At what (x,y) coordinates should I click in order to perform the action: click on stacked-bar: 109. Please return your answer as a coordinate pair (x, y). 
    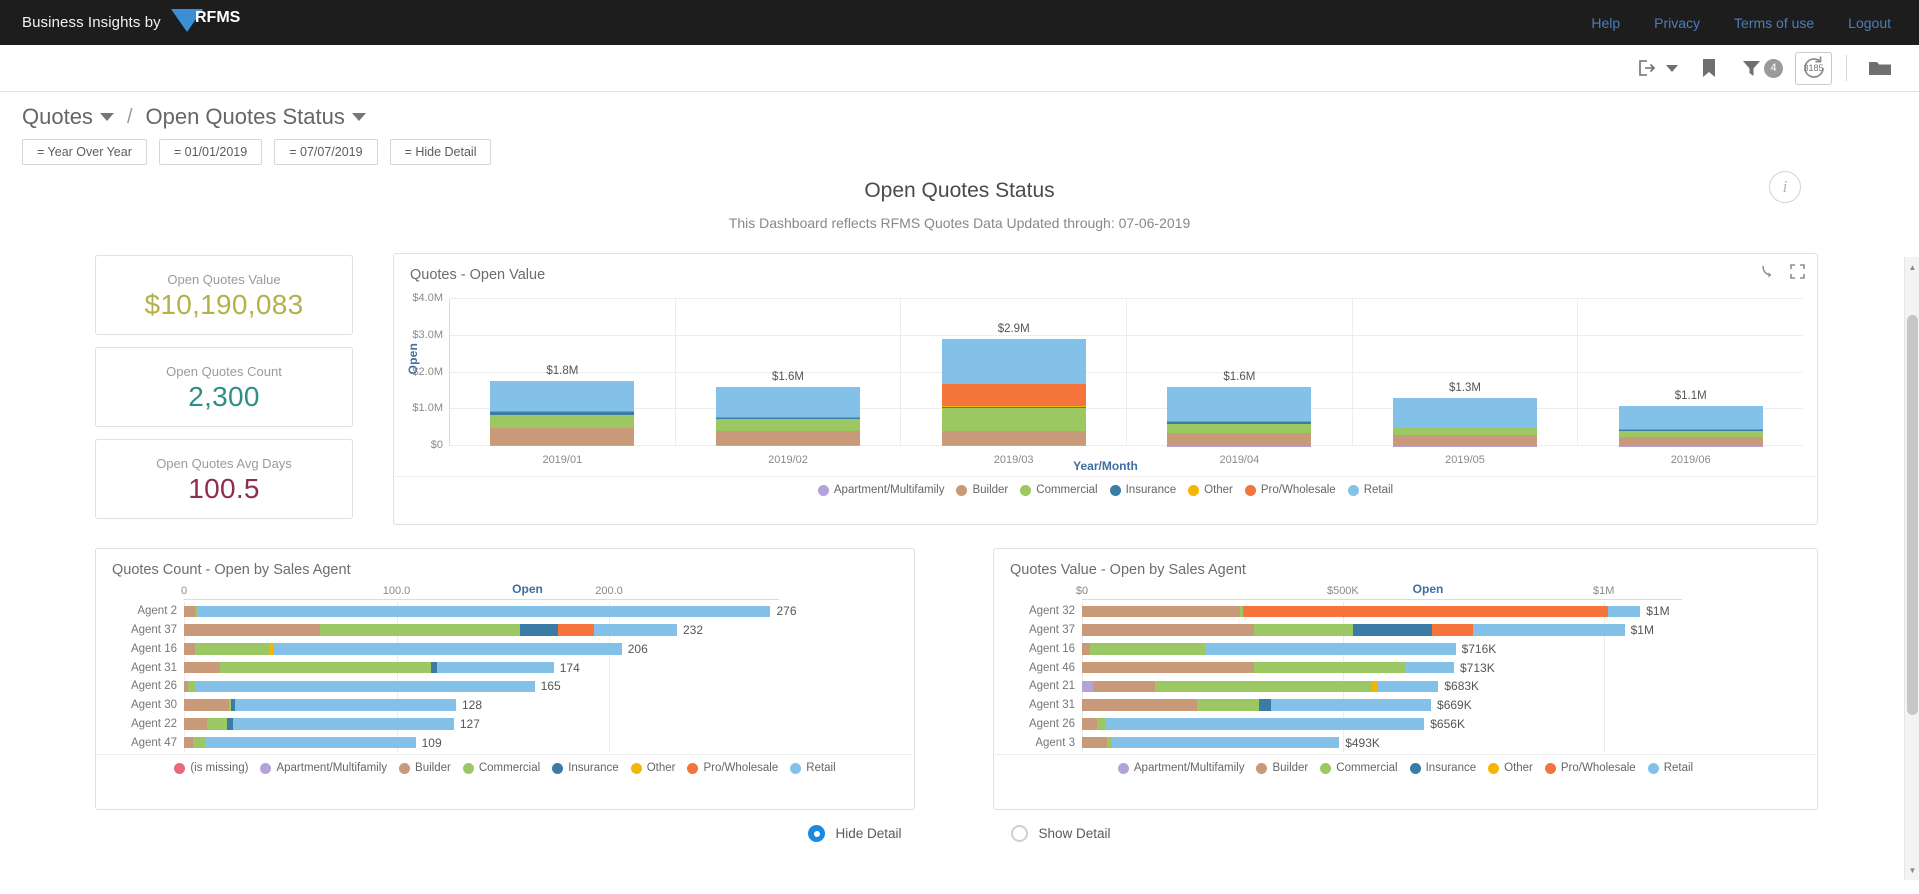
    Looking at the image, I should click on (313, 743).